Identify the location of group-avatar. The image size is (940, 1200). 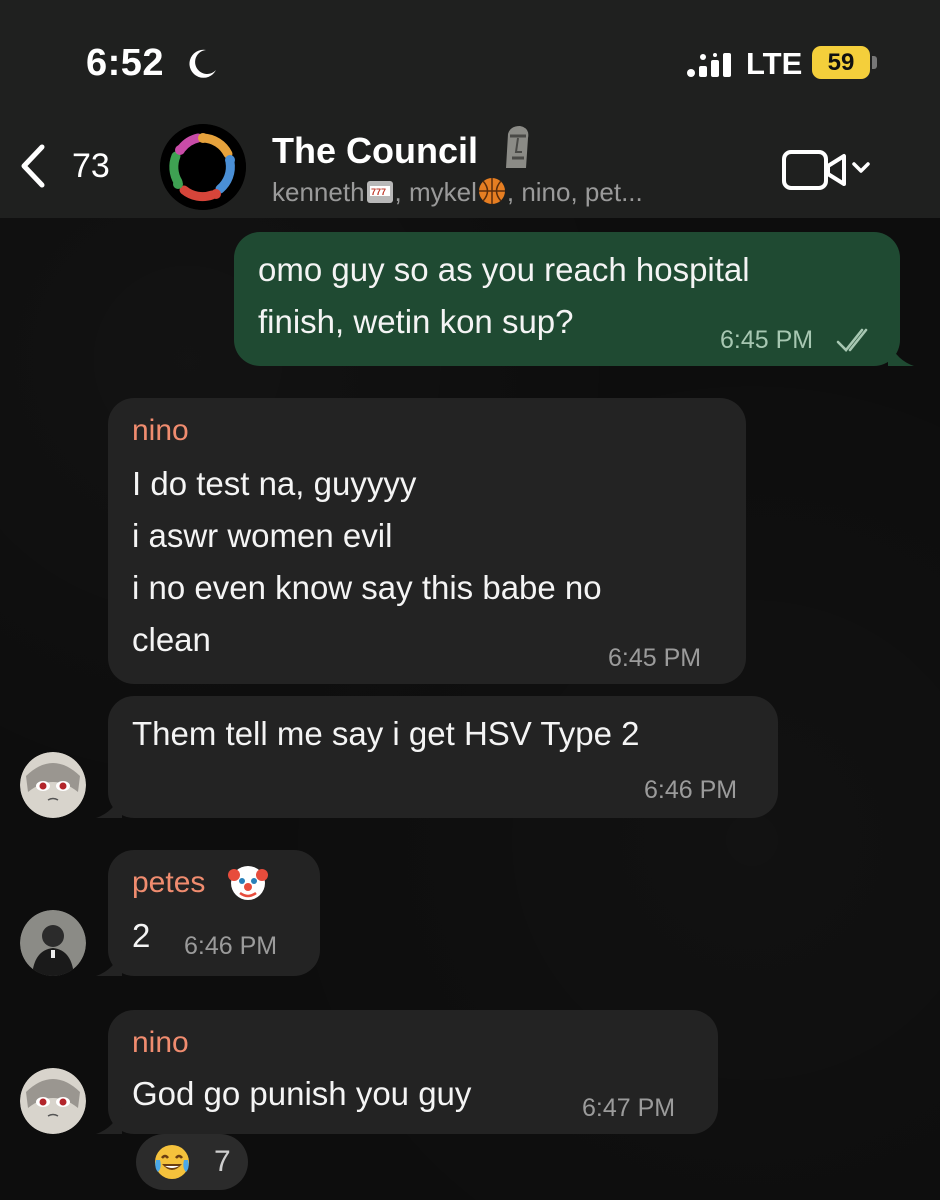
(203, 167).